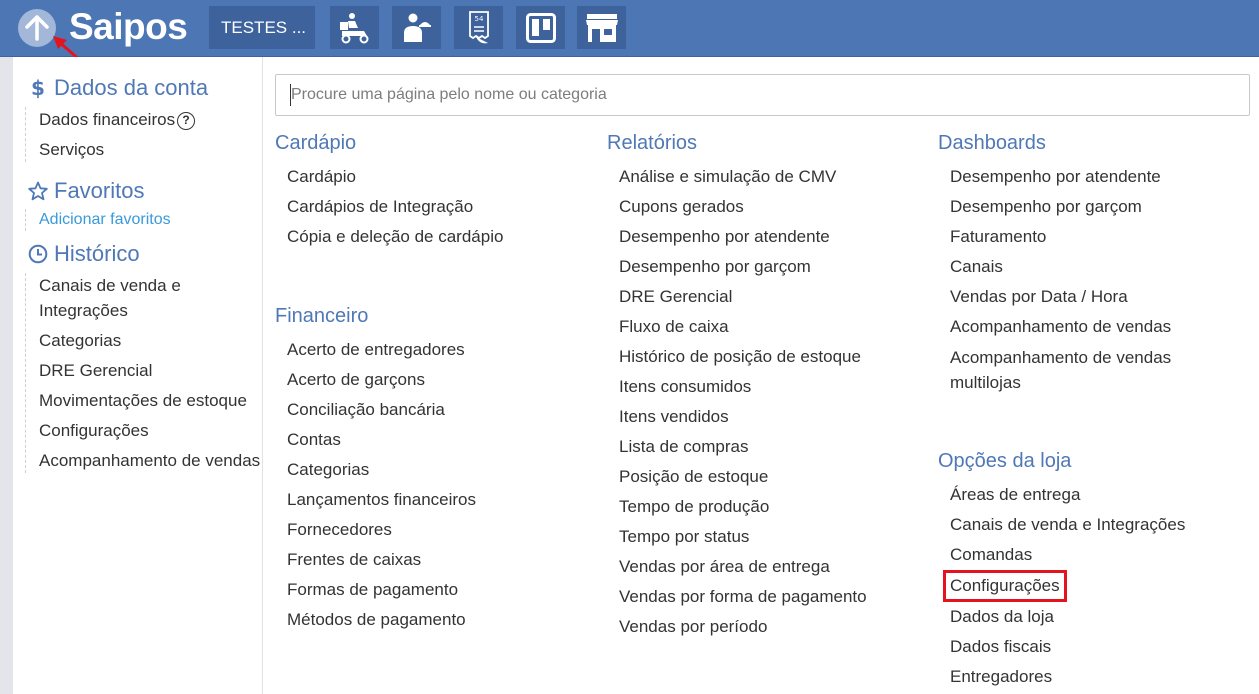  Describe the element at coordinates (430, 500) in the screenshot. I see `link-lancamentos: Lançamentos financeiros` at that location.